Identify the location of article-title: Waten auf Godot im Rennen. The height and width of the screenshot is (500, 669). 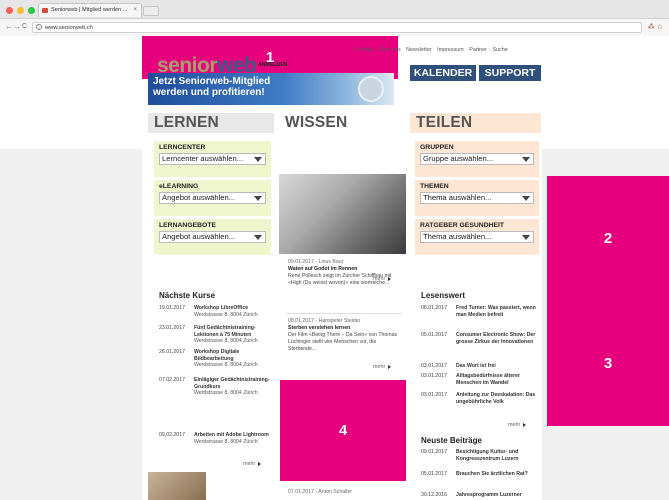
(323, 269).